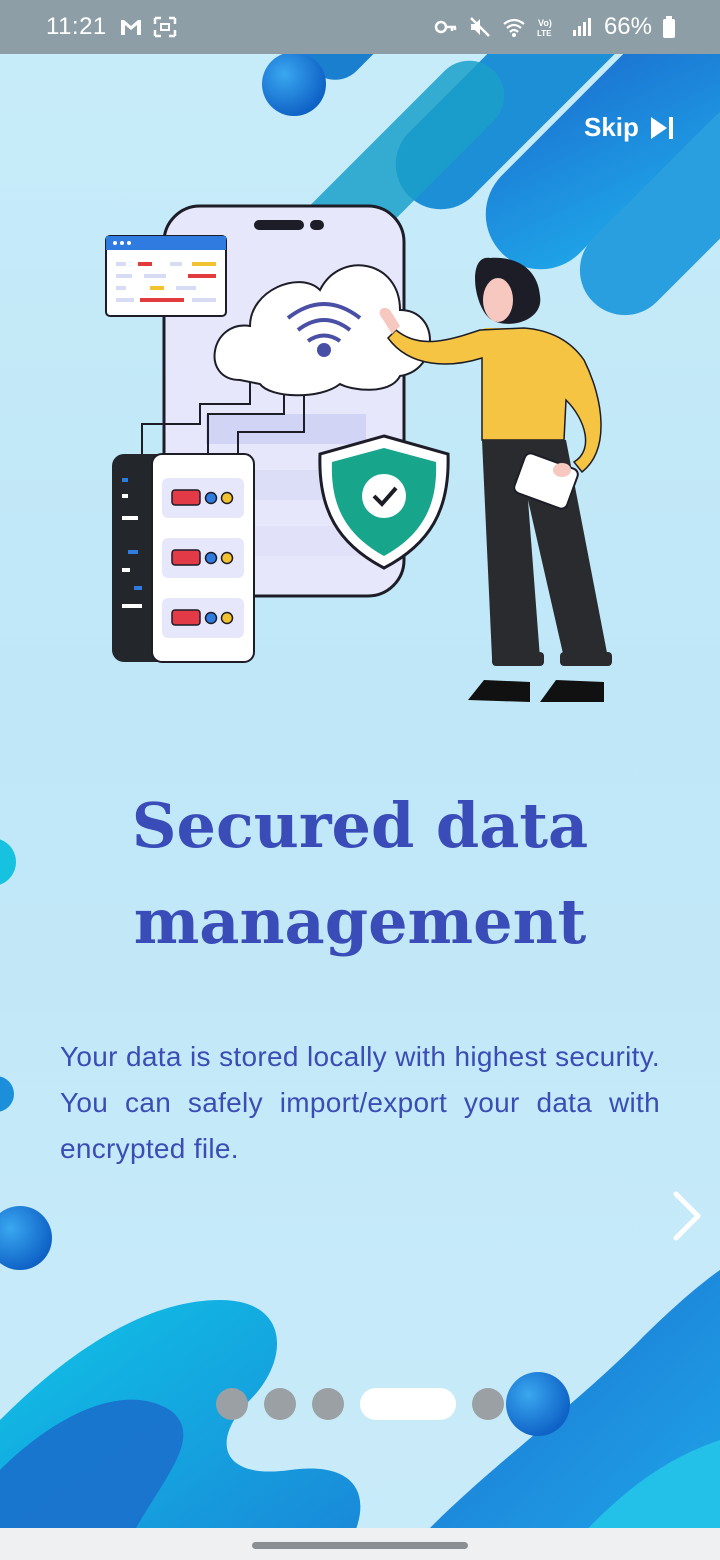 The width and height of the screenshot is (720, 1560). Describe the element at coordinates (545, 23) in the screenshot. I see `svg-text: Vo)` at that location.